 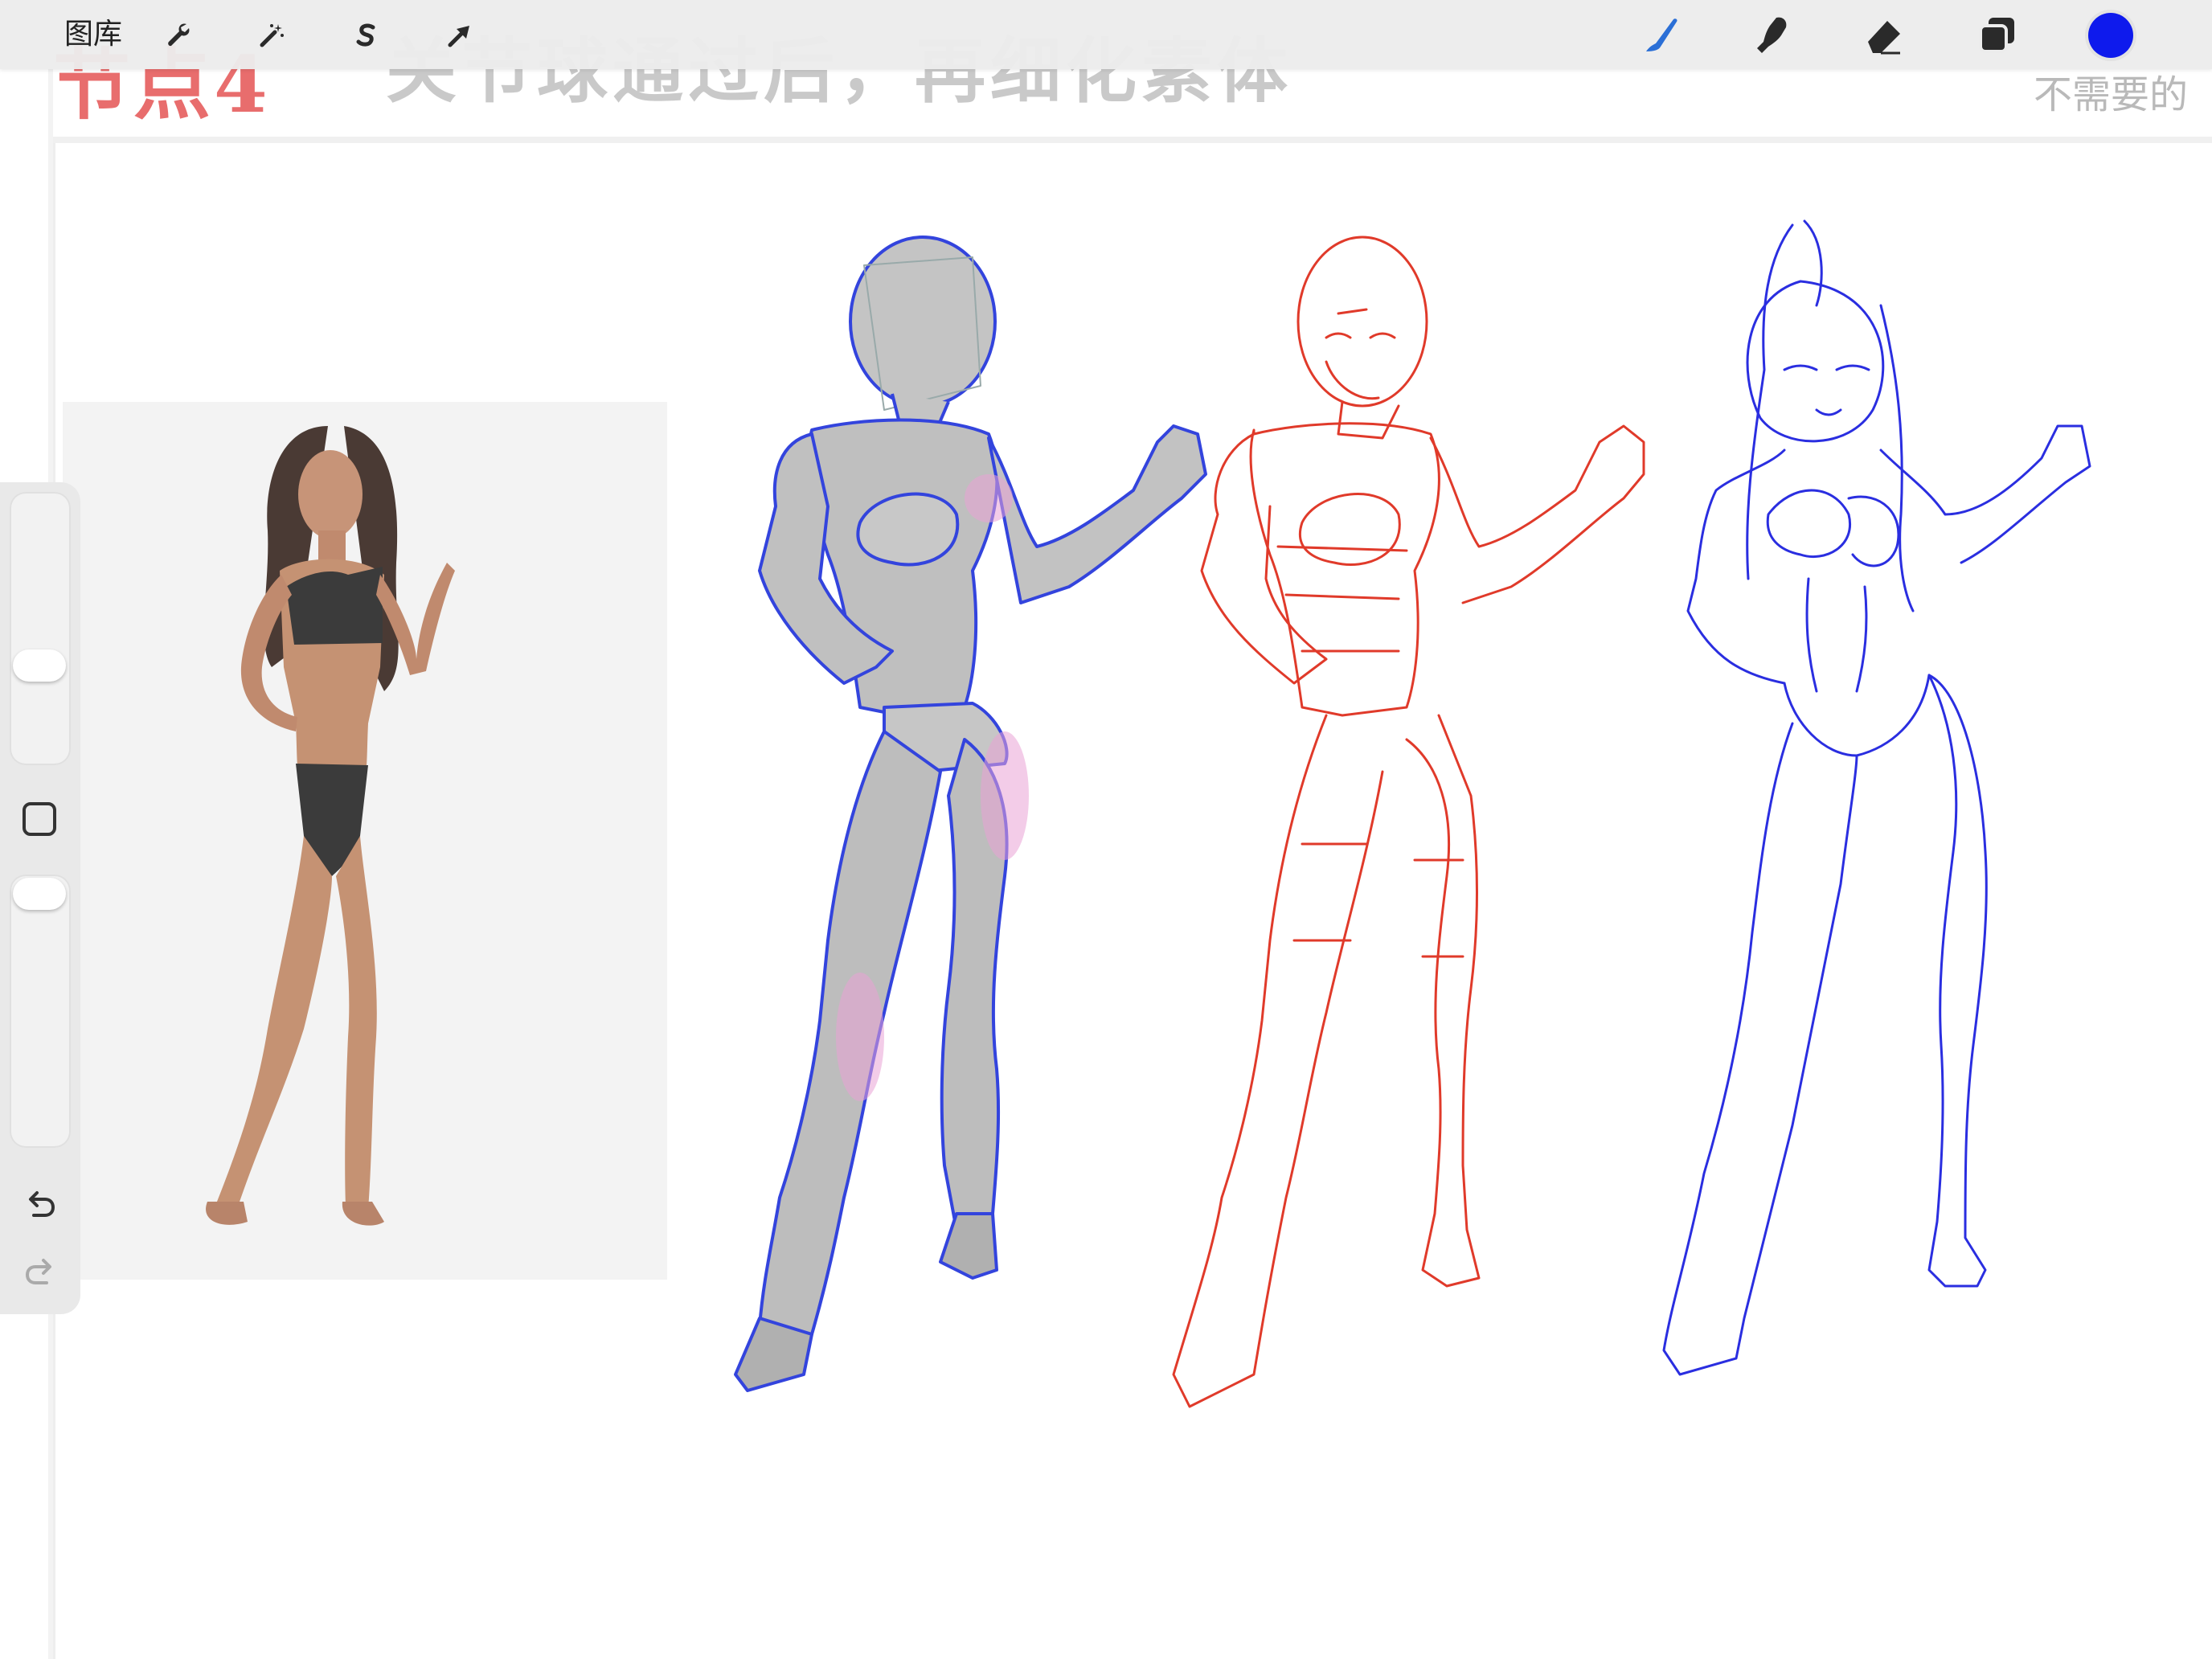 What do you see at coordinates (93, 34) in the screenshot?
I see `gallery-button: 图库` at bounding box center [93, 34].